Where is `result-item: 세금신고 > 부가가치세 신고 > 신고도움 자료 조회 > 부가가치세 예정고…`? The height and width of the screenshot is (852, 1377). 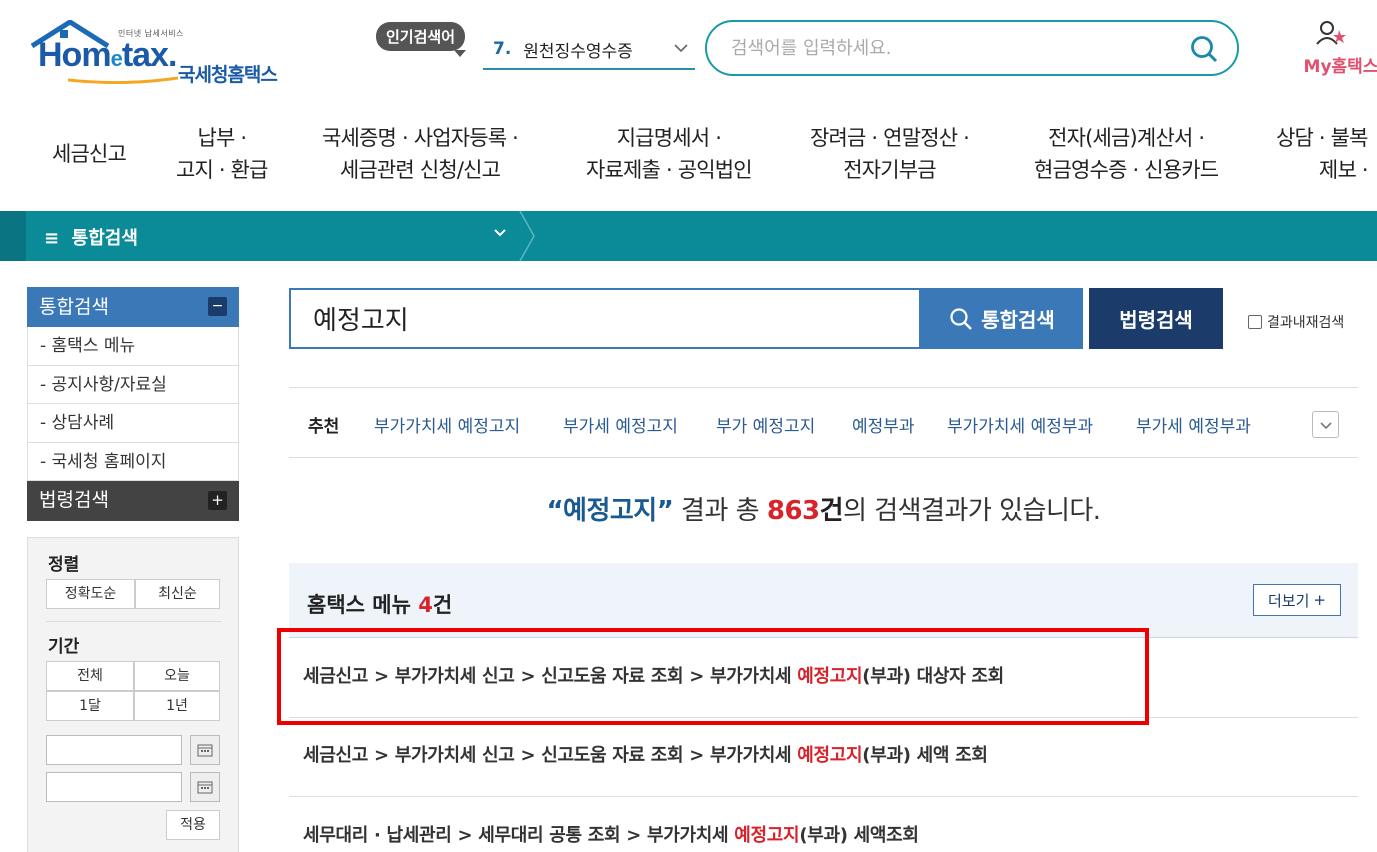 result-item: 세금신고 > 부가가치세 신고 > 신고도움 자료 조회 > 부가가치세 예정고… is located at coordinates (823, 757).